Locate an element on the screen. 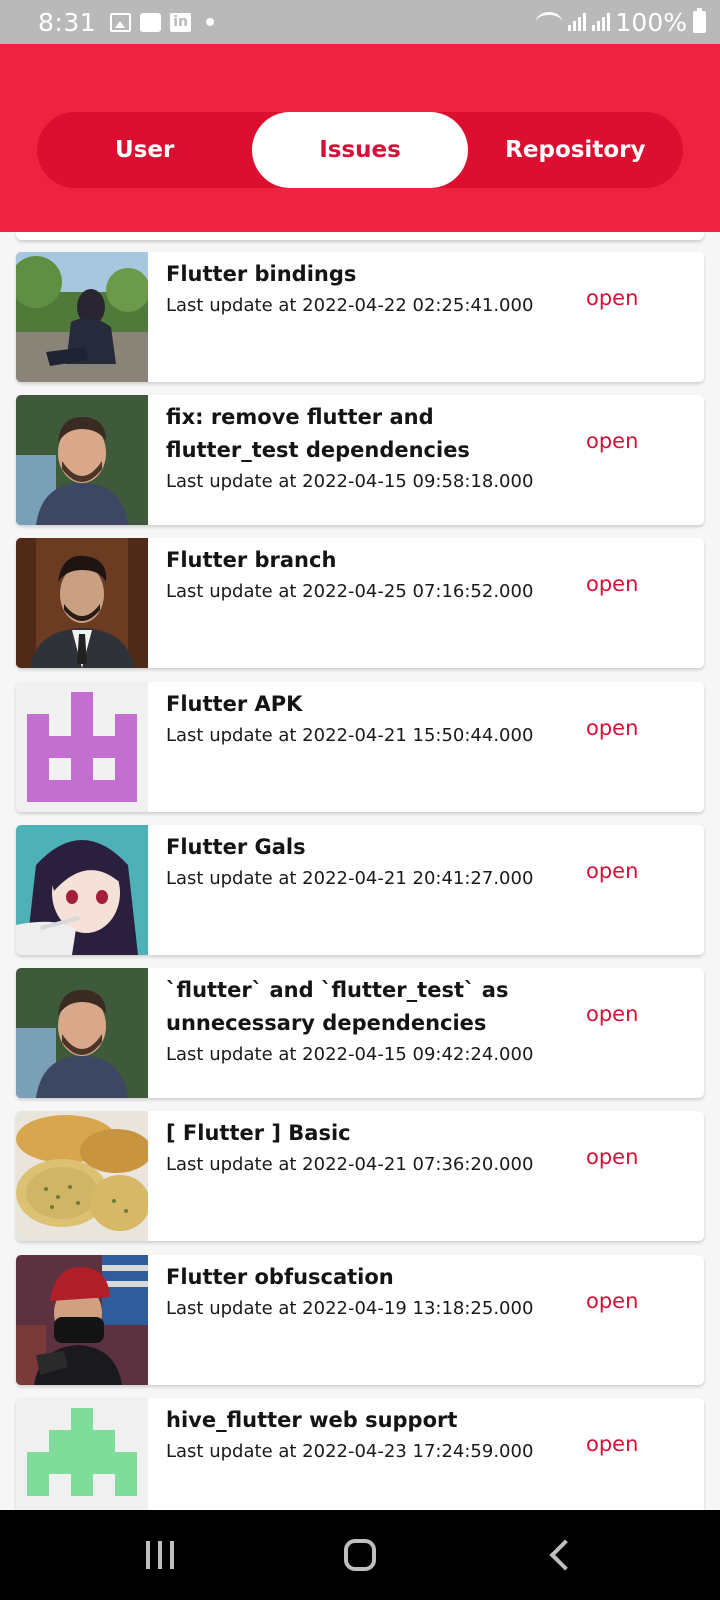 This screenshot has height=1600, width=720. issue-title: hive_flutter web support is located at coordinates (312, 1420).